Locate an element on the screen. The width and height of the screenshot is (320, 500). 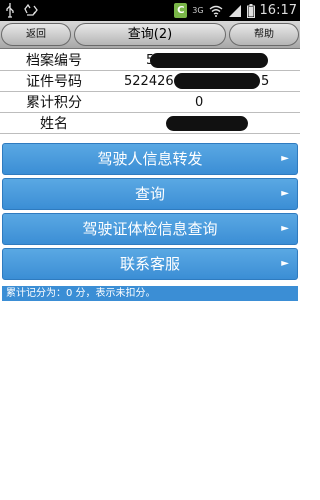
forward-driver-info-button: 驾驶人信息转发 ► is located at coordinates (150, 159).